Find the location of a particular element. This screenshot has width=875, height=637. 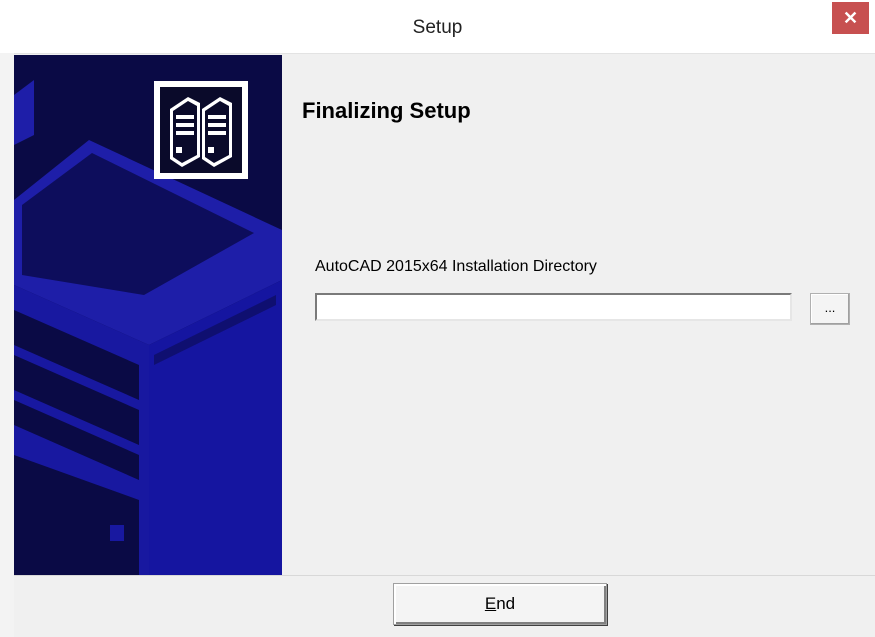

end-button: End is located at coordinates (500, 604).